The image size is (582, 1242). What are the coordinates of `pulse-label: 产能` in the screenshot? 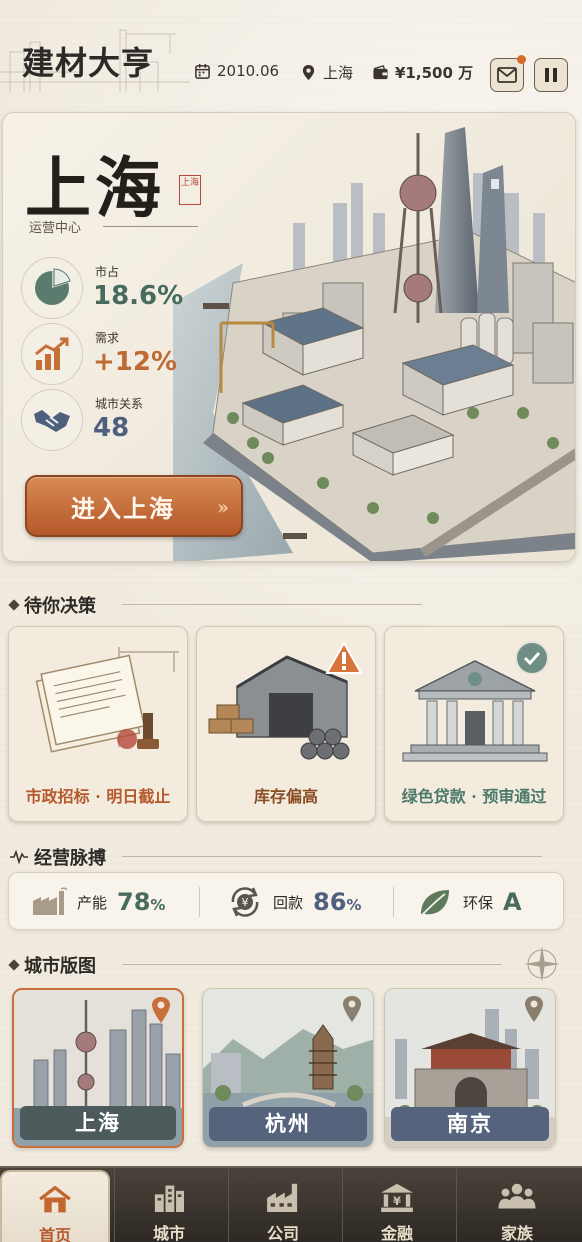 It's located at (92, 902).